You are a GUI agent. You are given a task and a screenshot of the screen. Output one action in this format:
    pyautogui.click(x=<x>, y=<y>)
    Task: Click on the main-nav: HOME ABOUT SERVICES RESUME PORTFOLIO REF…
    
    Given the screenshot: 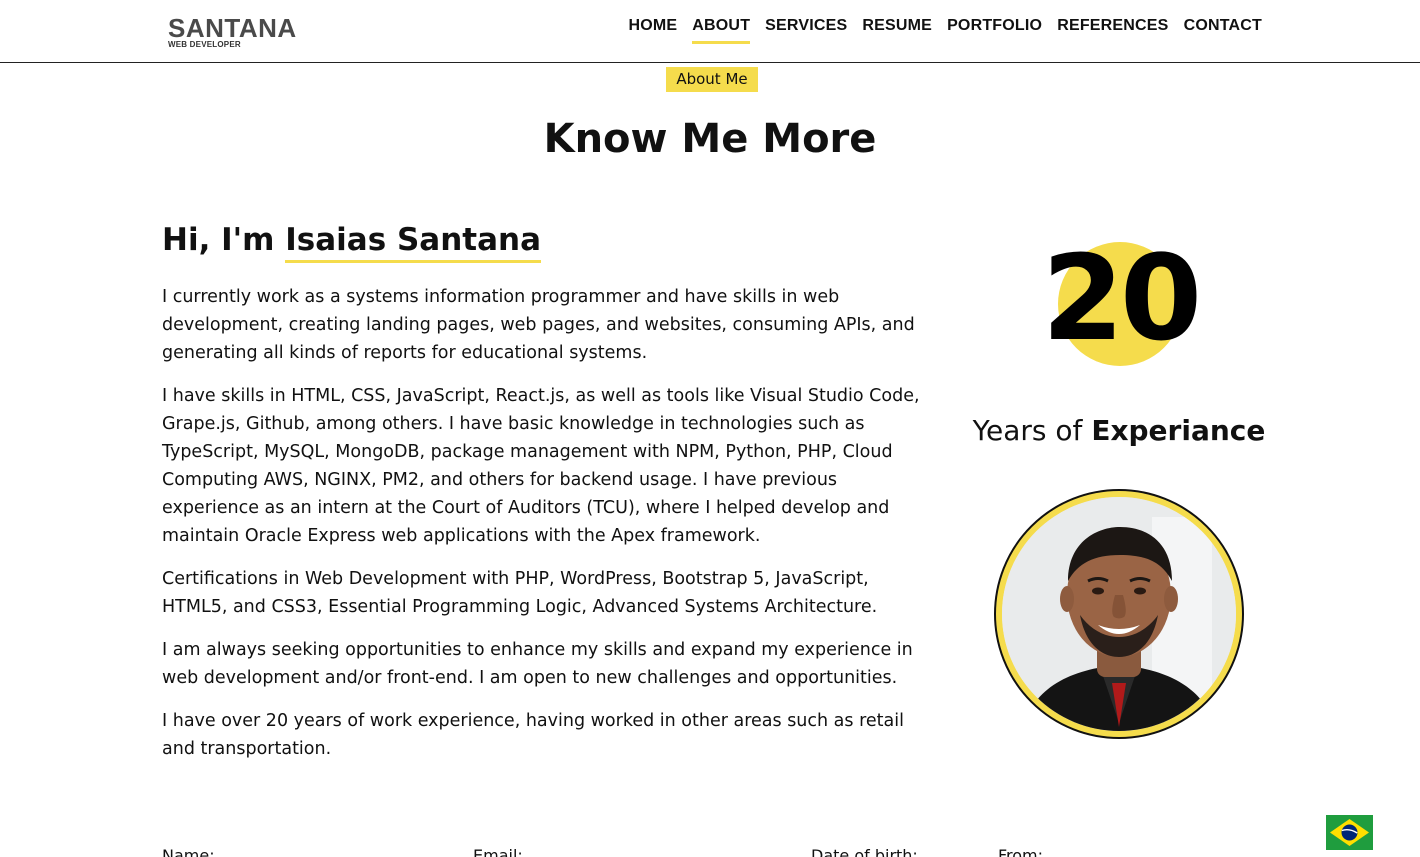 What is the action you would take?
    pyautogui.click(x=945, y=30)
    